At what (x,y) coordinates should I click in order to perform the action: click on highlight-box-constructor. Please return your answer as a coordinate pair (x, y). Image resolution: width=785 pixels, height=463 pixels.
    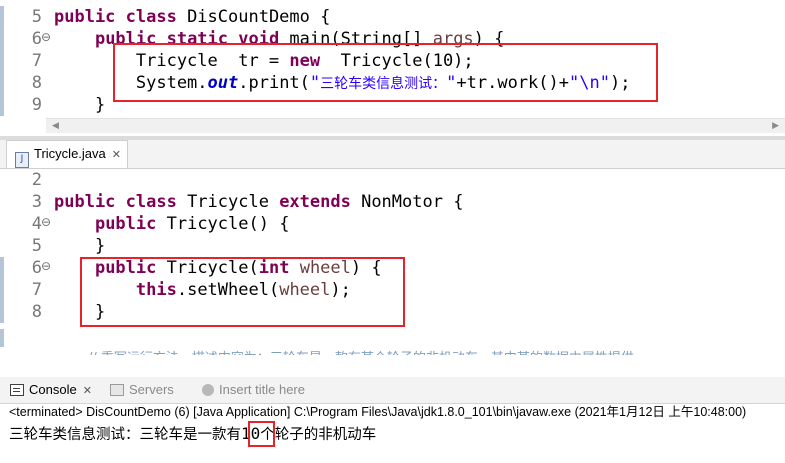
    Looking at the image, I should click on (242, 292).